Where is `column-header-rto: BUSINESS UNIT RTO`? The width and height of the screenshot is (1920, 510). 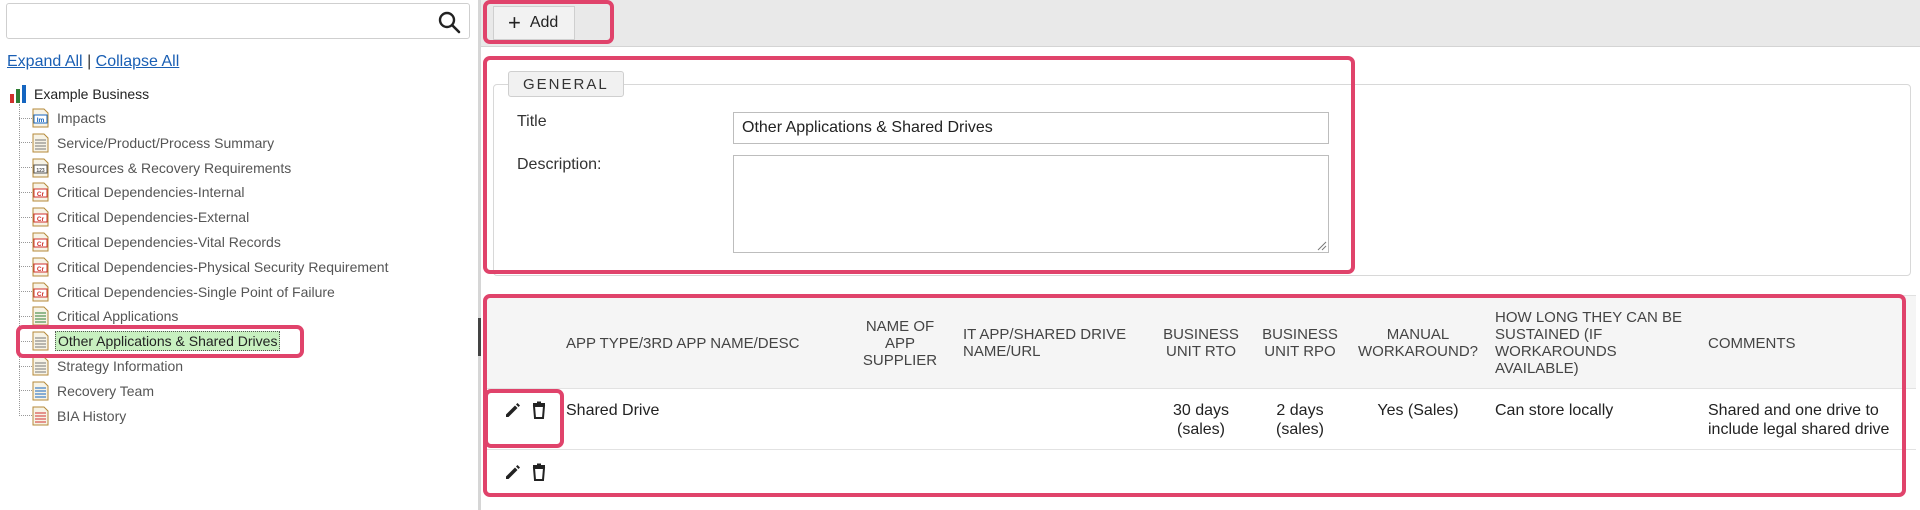
column-header-rto: BUSINESS UNIT RTO is located at coordinates (1201, 343).